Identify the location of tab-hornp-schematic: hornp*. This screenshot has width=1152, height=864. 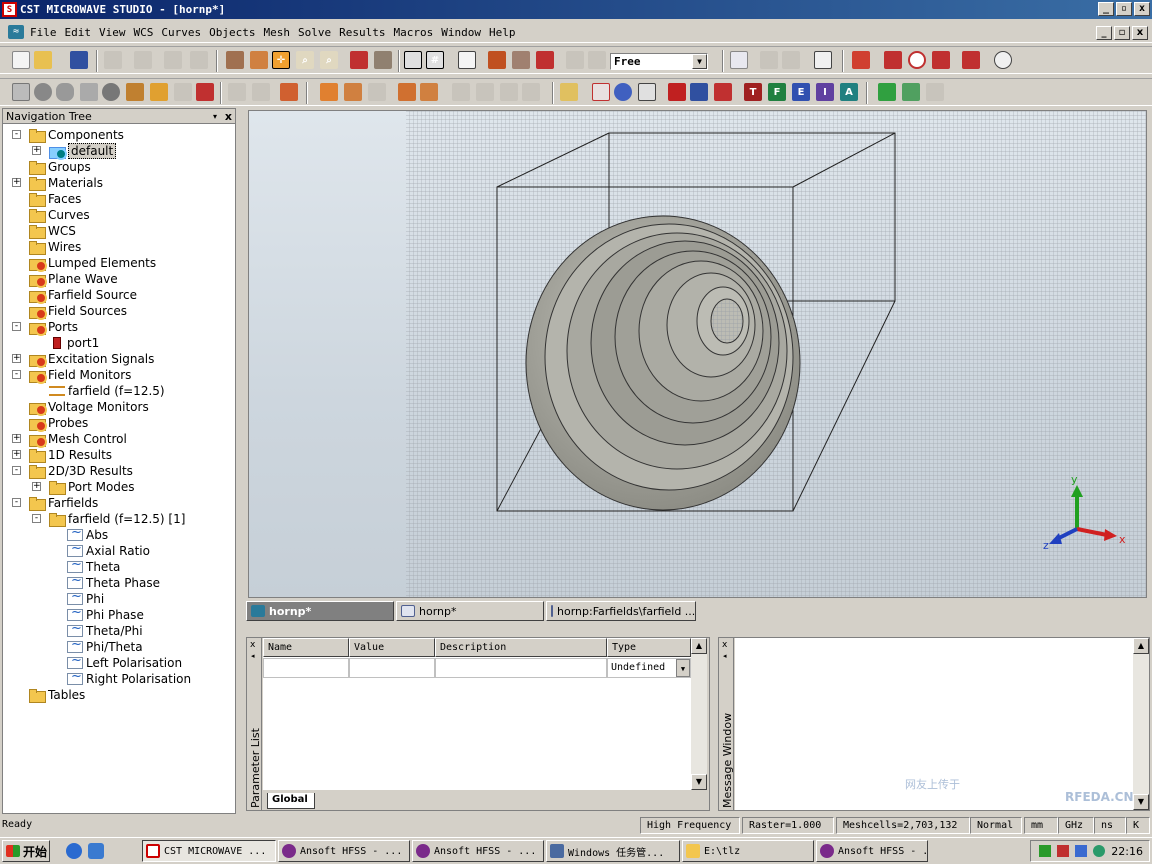
(470, 611).